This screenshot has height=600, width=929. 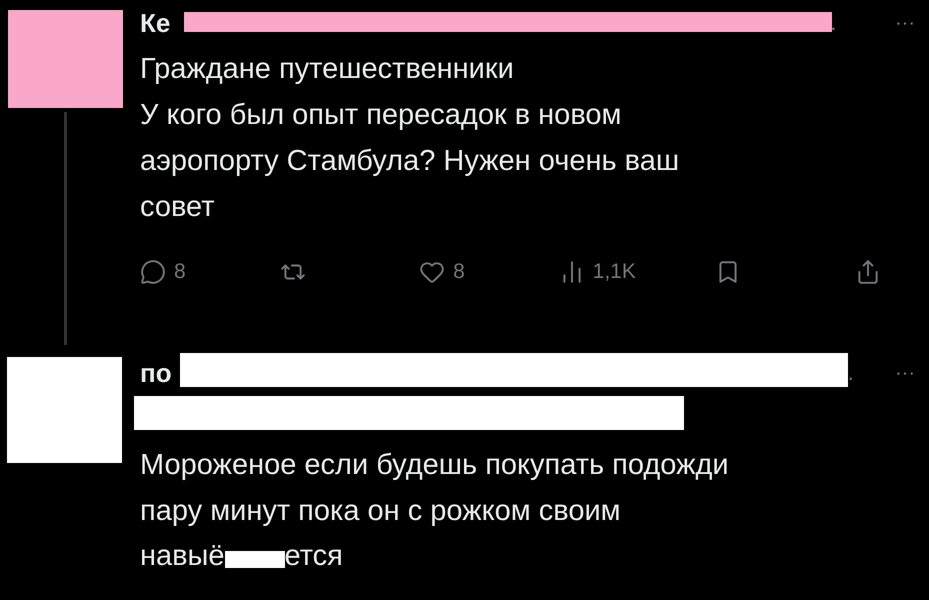 I want to click on reply-icon, so click(x=153, y=271).